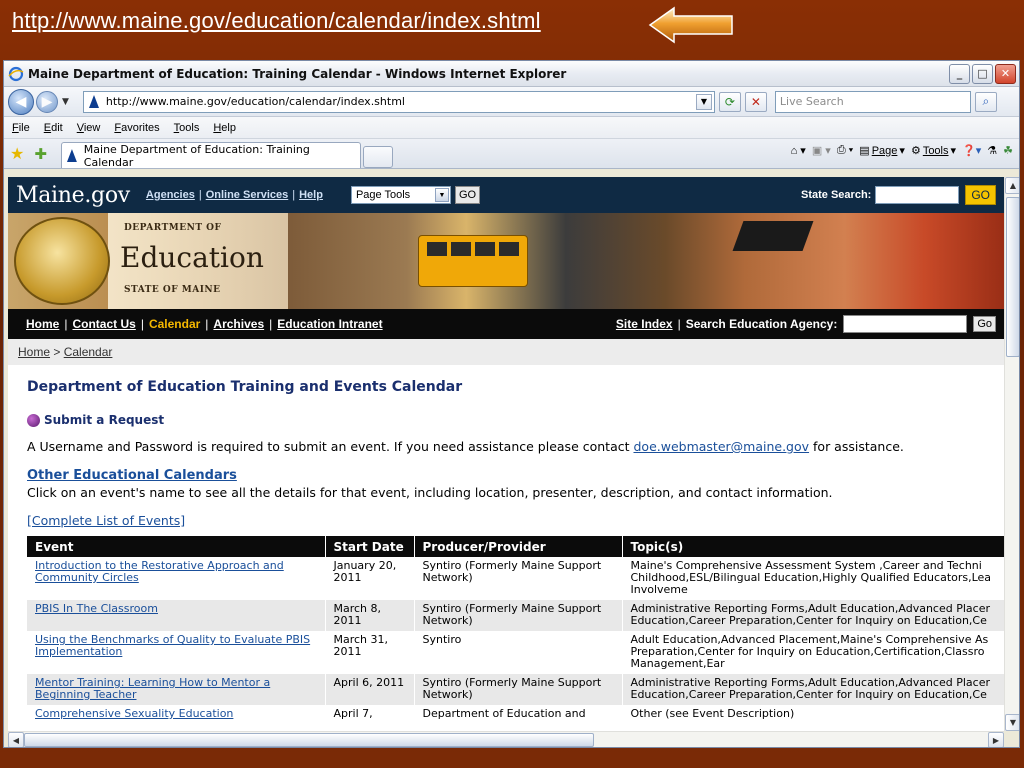  Describe the element at coordinates (882, 151) in the screenshot. I see `page-menu: ▤ Page ▾` at that location.